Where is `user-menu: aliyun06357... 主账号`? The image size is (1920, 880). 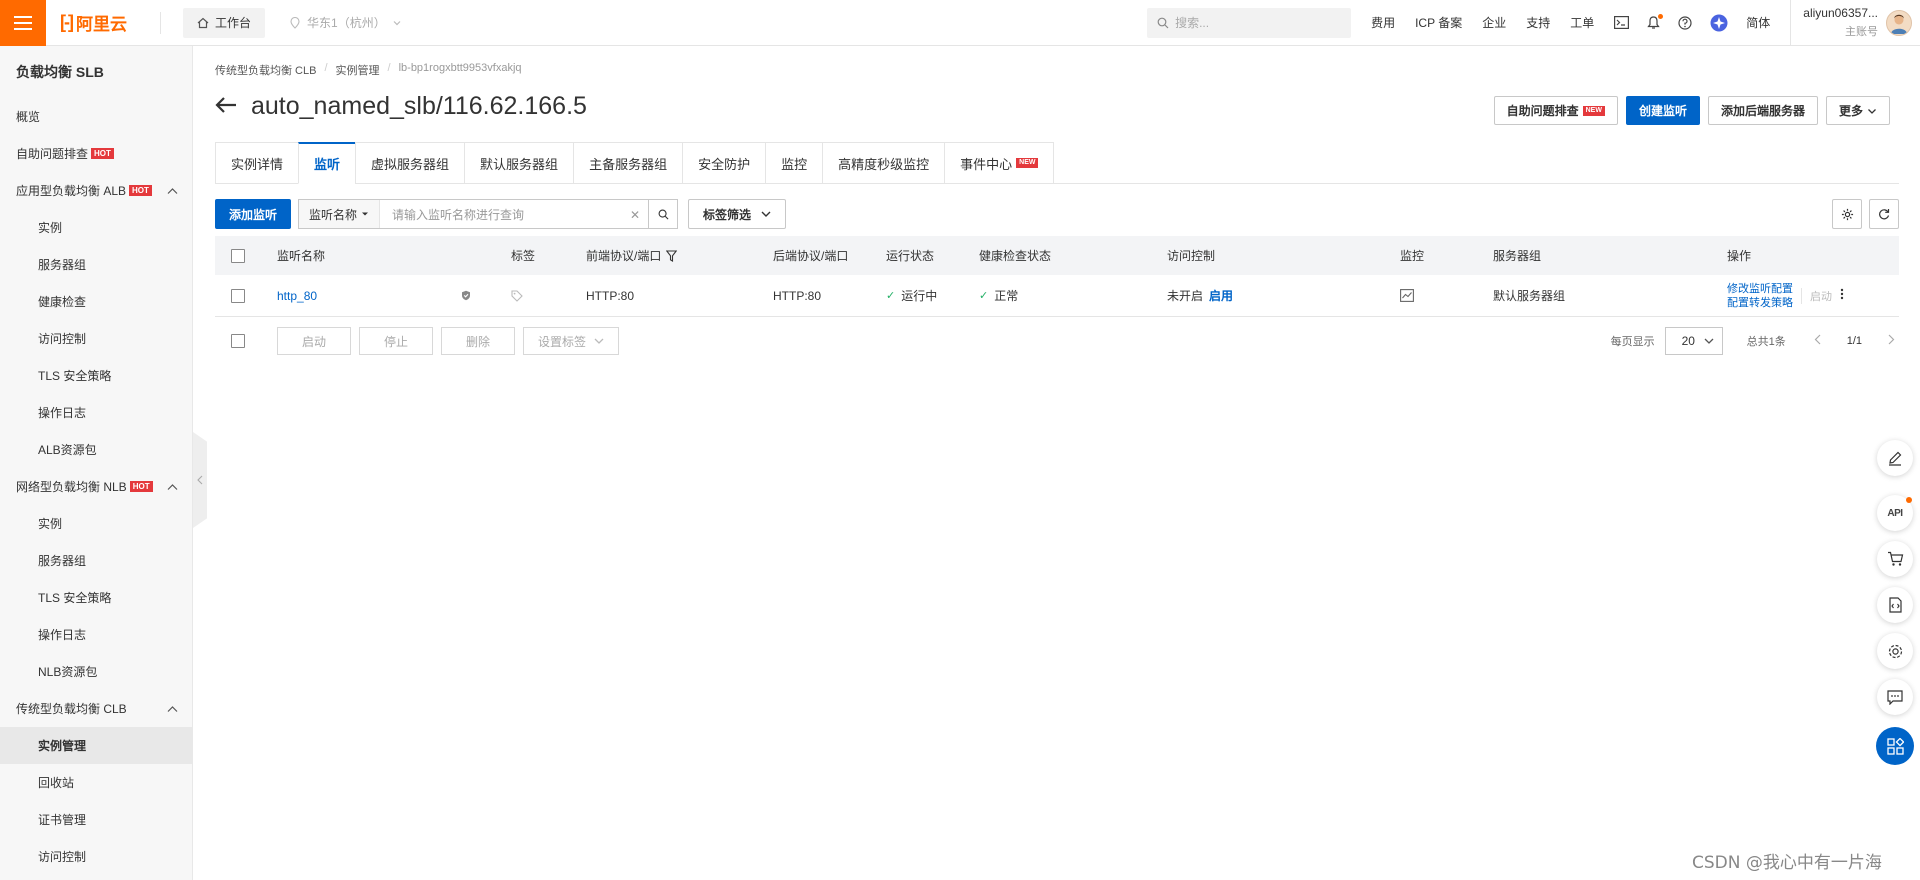
user-menu: aliyun06357... 主账号 is located at coordinates (1855, 23).